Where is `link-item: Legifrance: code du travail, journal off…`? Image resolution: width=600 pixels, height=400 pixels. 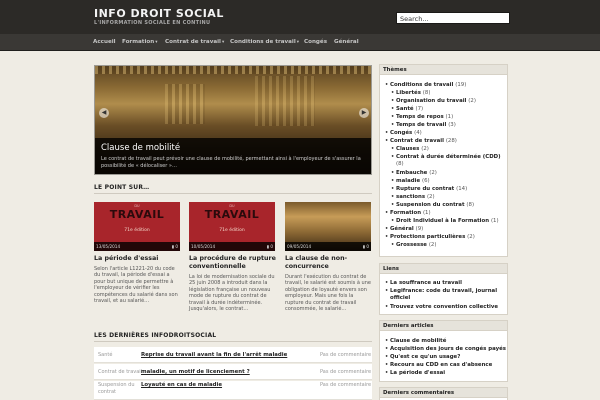
link-item: Legifrance: code du travail, journal off… is located at coordinates (444, 295).